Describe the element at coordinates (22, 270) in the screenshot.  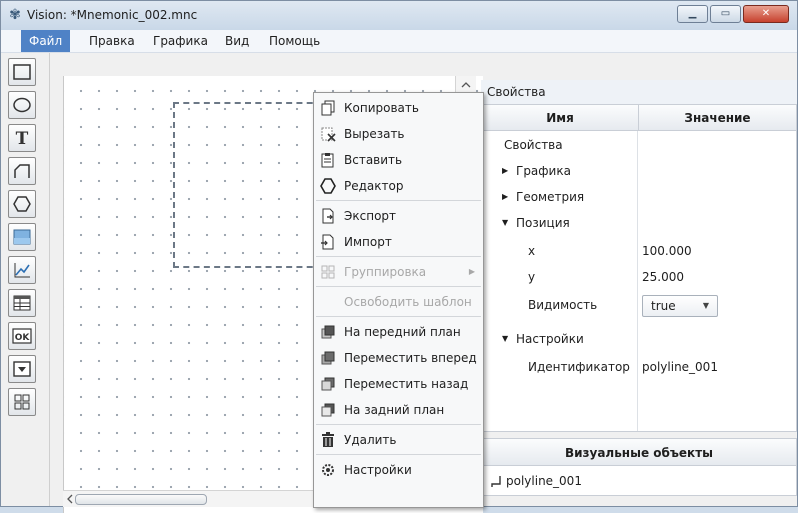
I see `tool-chart` at that location.